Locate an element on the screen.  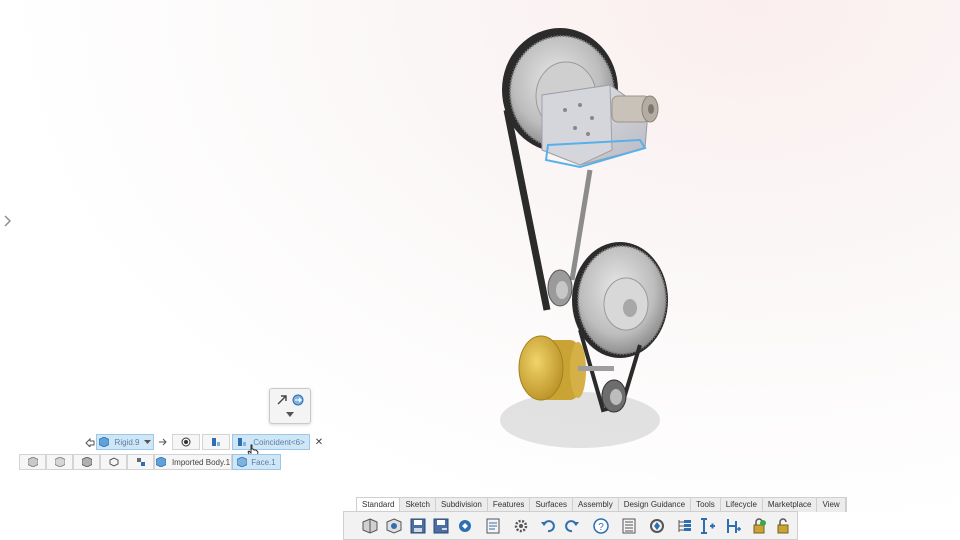
assembly-icon is located at coordinates (140, 462).